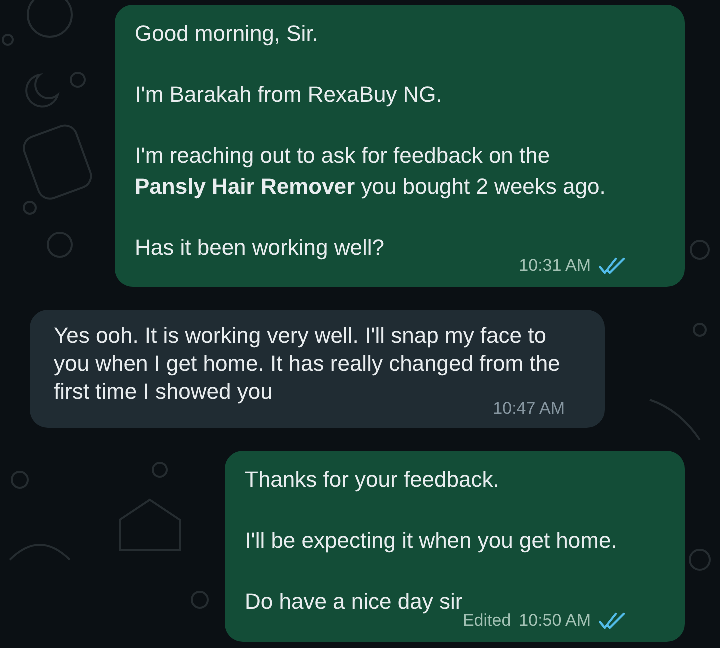  Describe the element at coordinates (371, 171) in the screenshot. I see `message-text: I'm reaching out to ask for feedback on the Pansly Hair Remover you bought 2 weeks ago.` at that location.